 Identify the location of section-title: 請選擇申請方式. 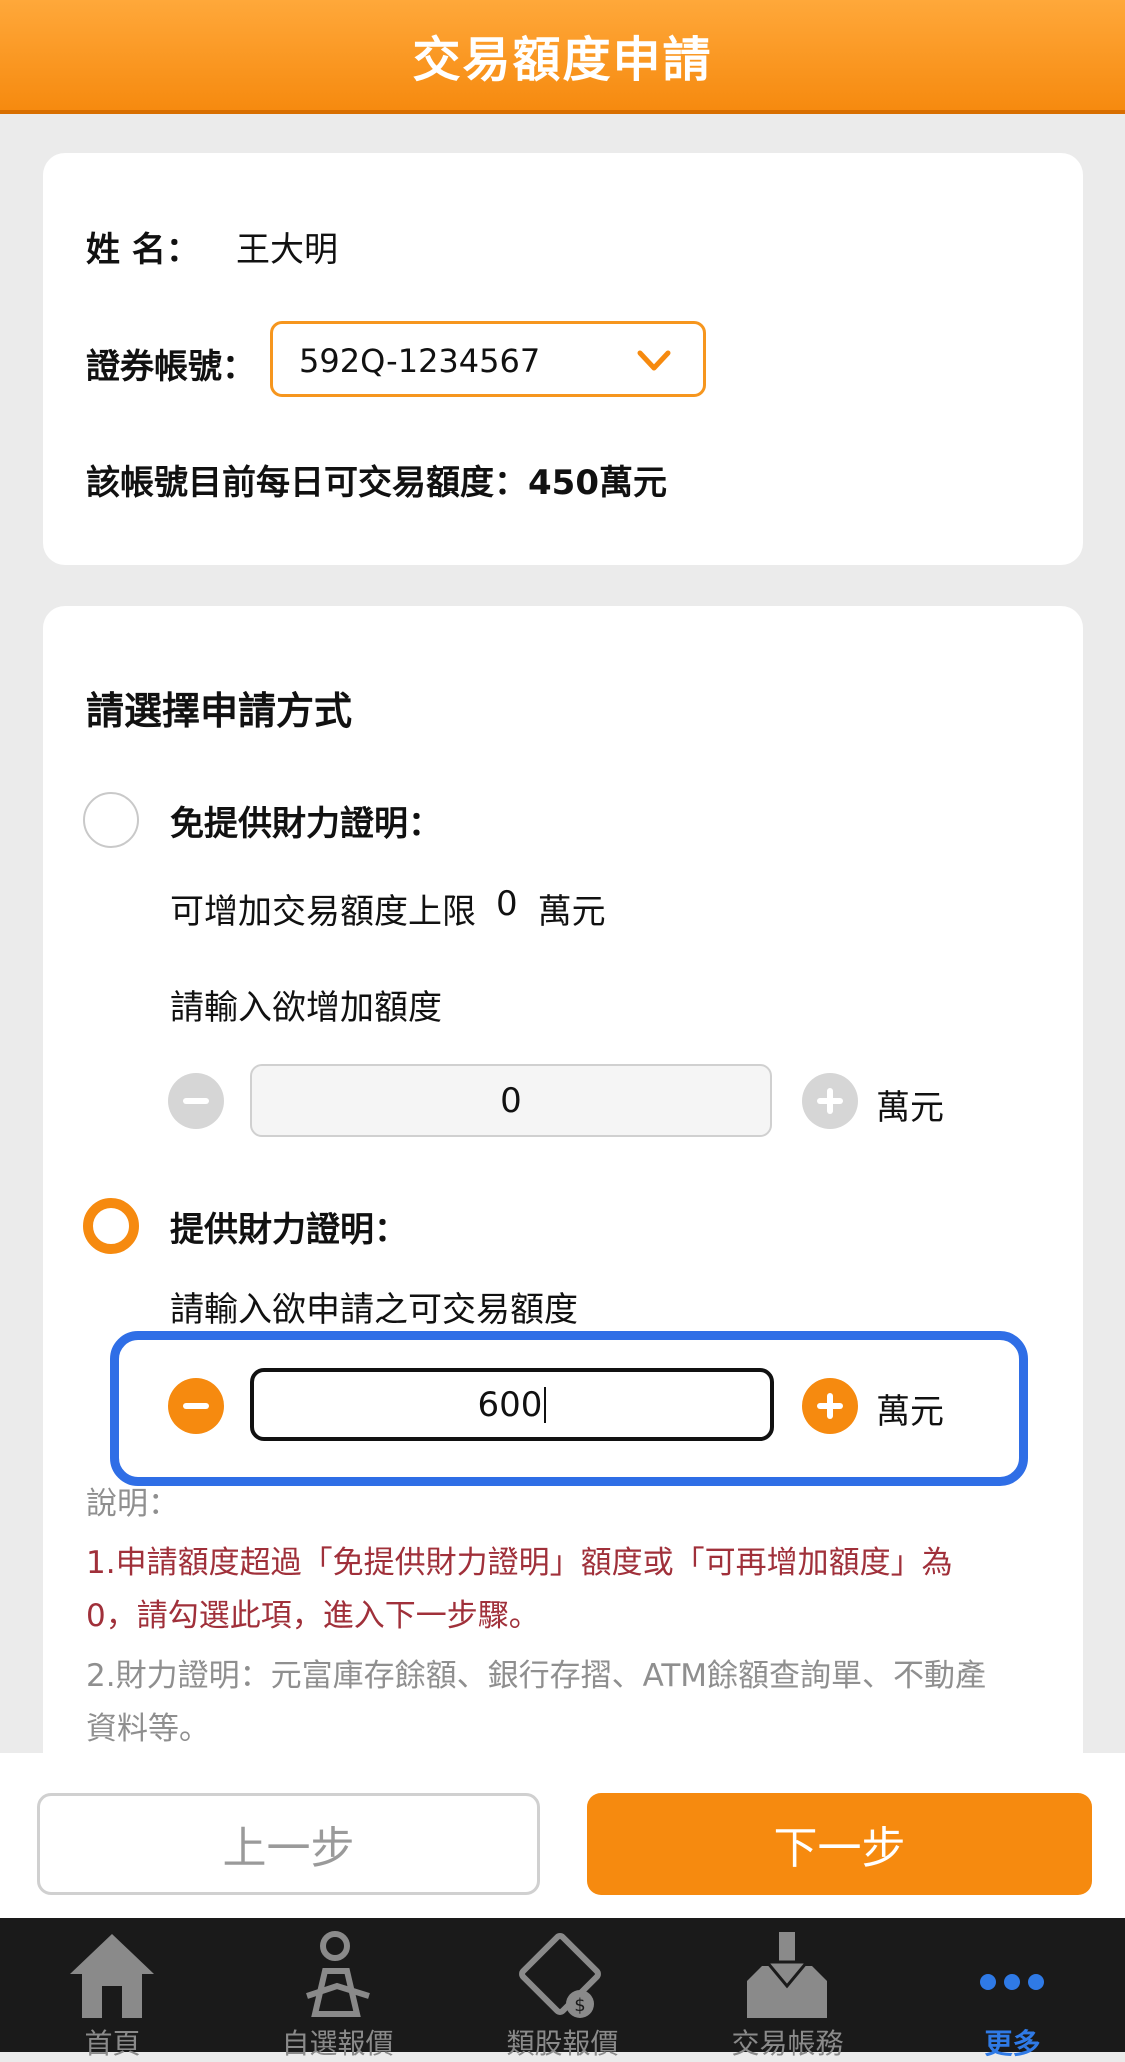
(219, 711).